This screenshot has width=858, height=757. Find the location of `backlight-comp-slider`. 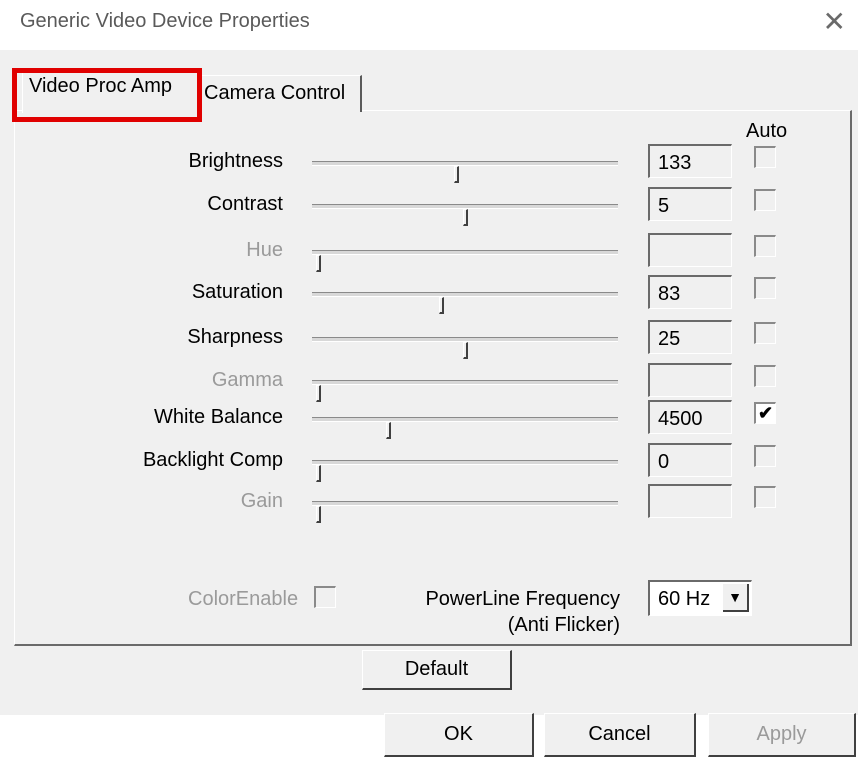

backlight-comp-slider is located at coordinates (465, 471).